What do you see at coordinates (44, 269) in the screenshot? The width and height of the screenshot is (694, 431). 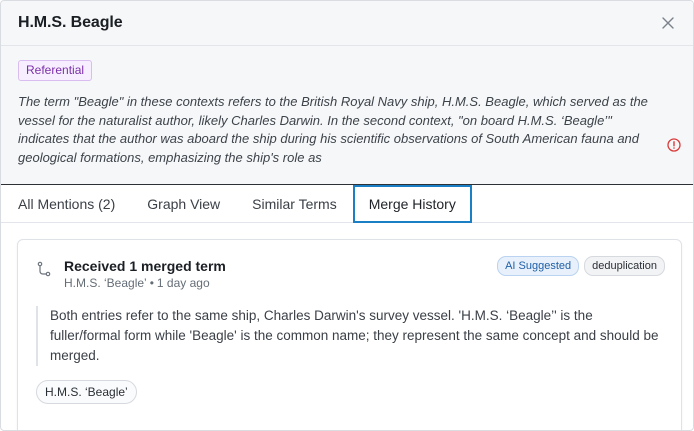 I see `git-merge-icon` at bounding box center [44, 269].